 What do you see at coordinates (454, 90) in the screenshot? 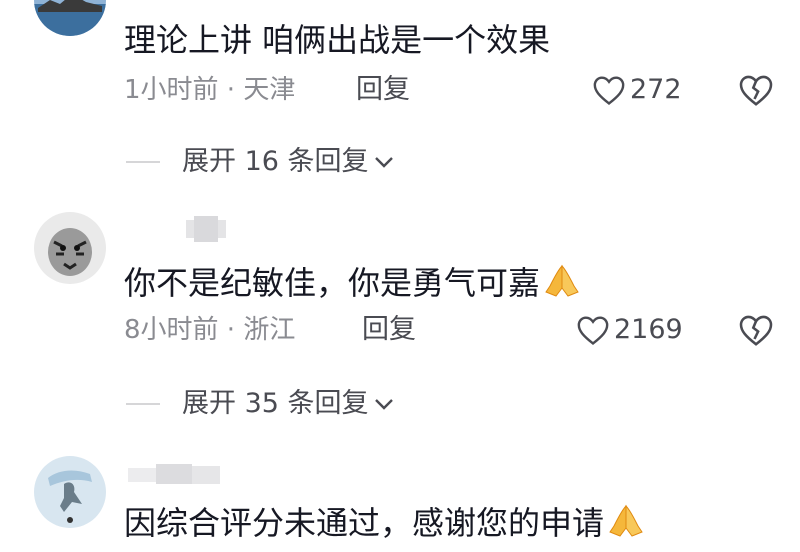
I see `comment-meta: 1小时前 · 天津 回复 272` at bounding box center [454, 90].